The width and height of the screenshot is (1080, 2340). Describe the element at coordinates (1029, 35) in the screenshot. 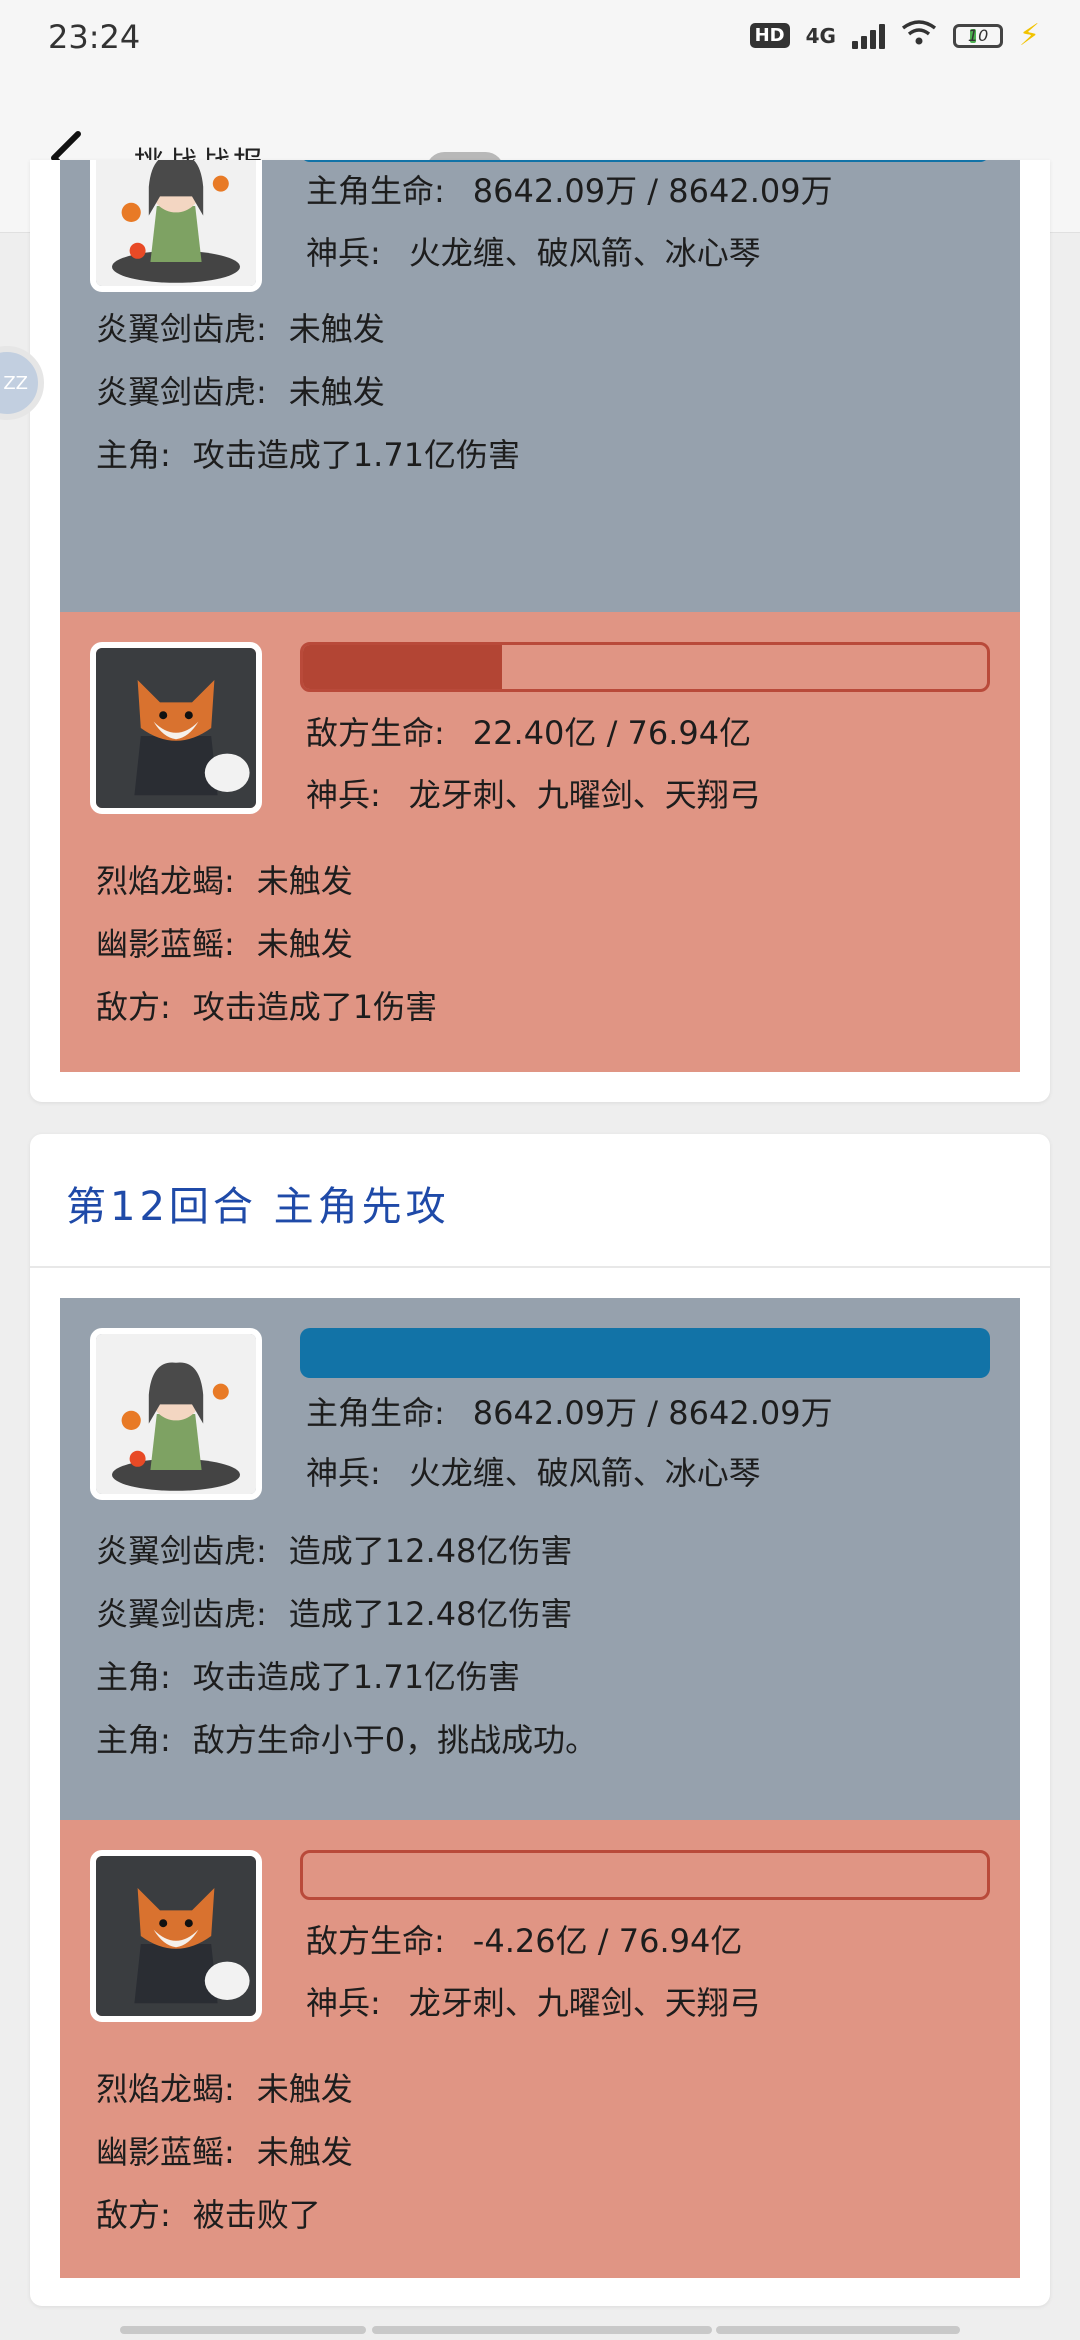

I see `charging-icon: ⚡` at that location.